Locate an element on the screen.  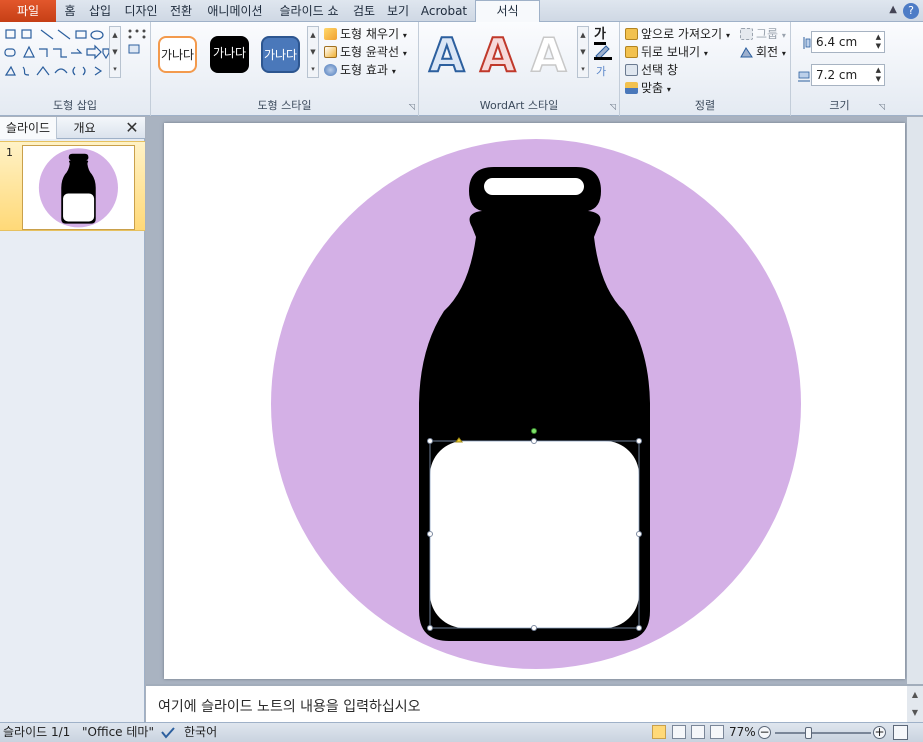
selection-pane-button: 선택 창 is located at coordinates (651, 69).